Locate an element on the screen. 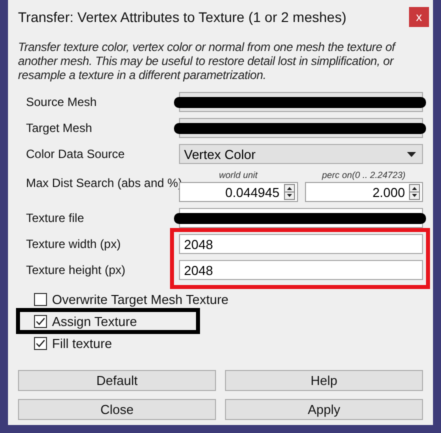  checkbox-label: Overwrite Target Mesh Texture is located at coordinates (140, 299).